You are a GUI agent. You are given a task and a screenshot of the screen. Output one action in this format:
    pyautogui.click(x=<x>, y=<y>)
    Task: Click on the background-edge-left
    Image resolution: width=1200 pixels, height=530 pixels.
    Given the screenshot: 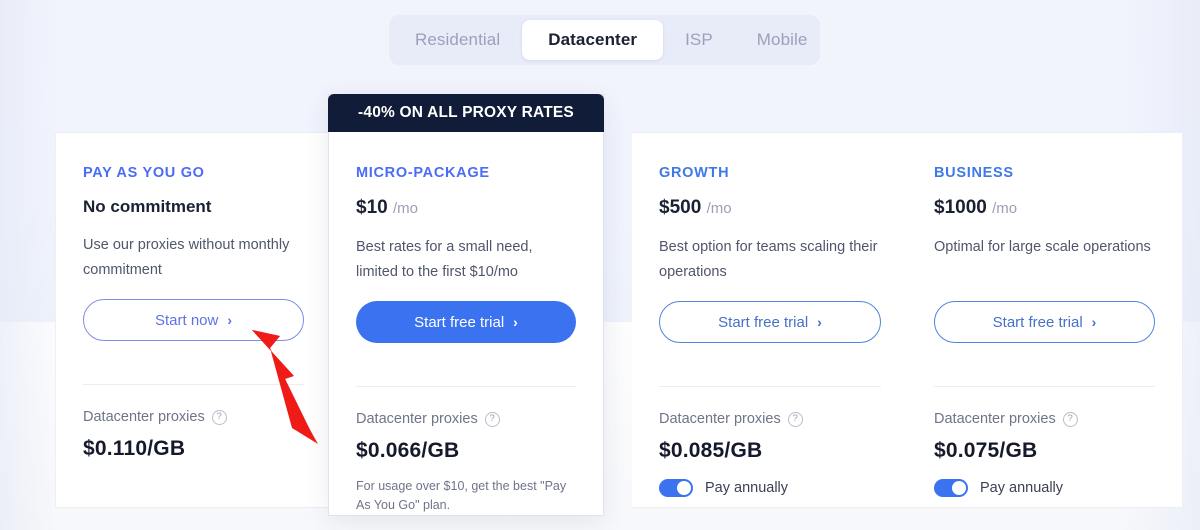 What is the action you would take?
    pyautogui.click(x=30, y=265)
    